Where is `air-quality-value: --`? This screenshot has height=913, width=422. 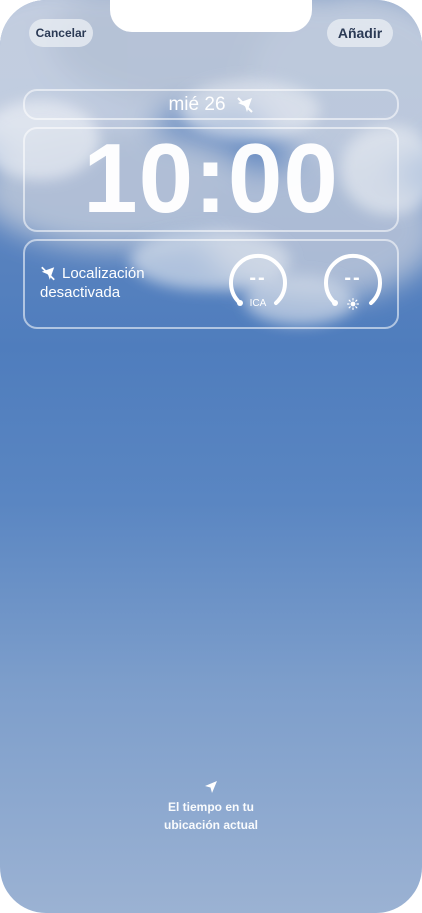
air-quality-value: -- is located at coordinates (258, 278).